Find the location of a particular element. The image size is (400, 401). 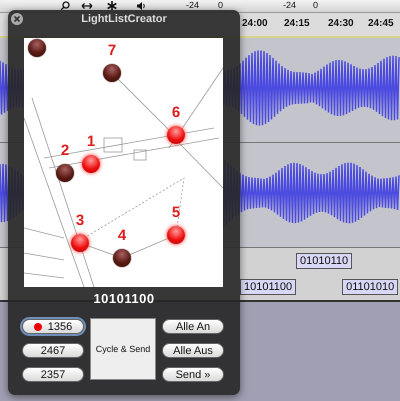

speaker-icon is located at coordinates (141, 6).